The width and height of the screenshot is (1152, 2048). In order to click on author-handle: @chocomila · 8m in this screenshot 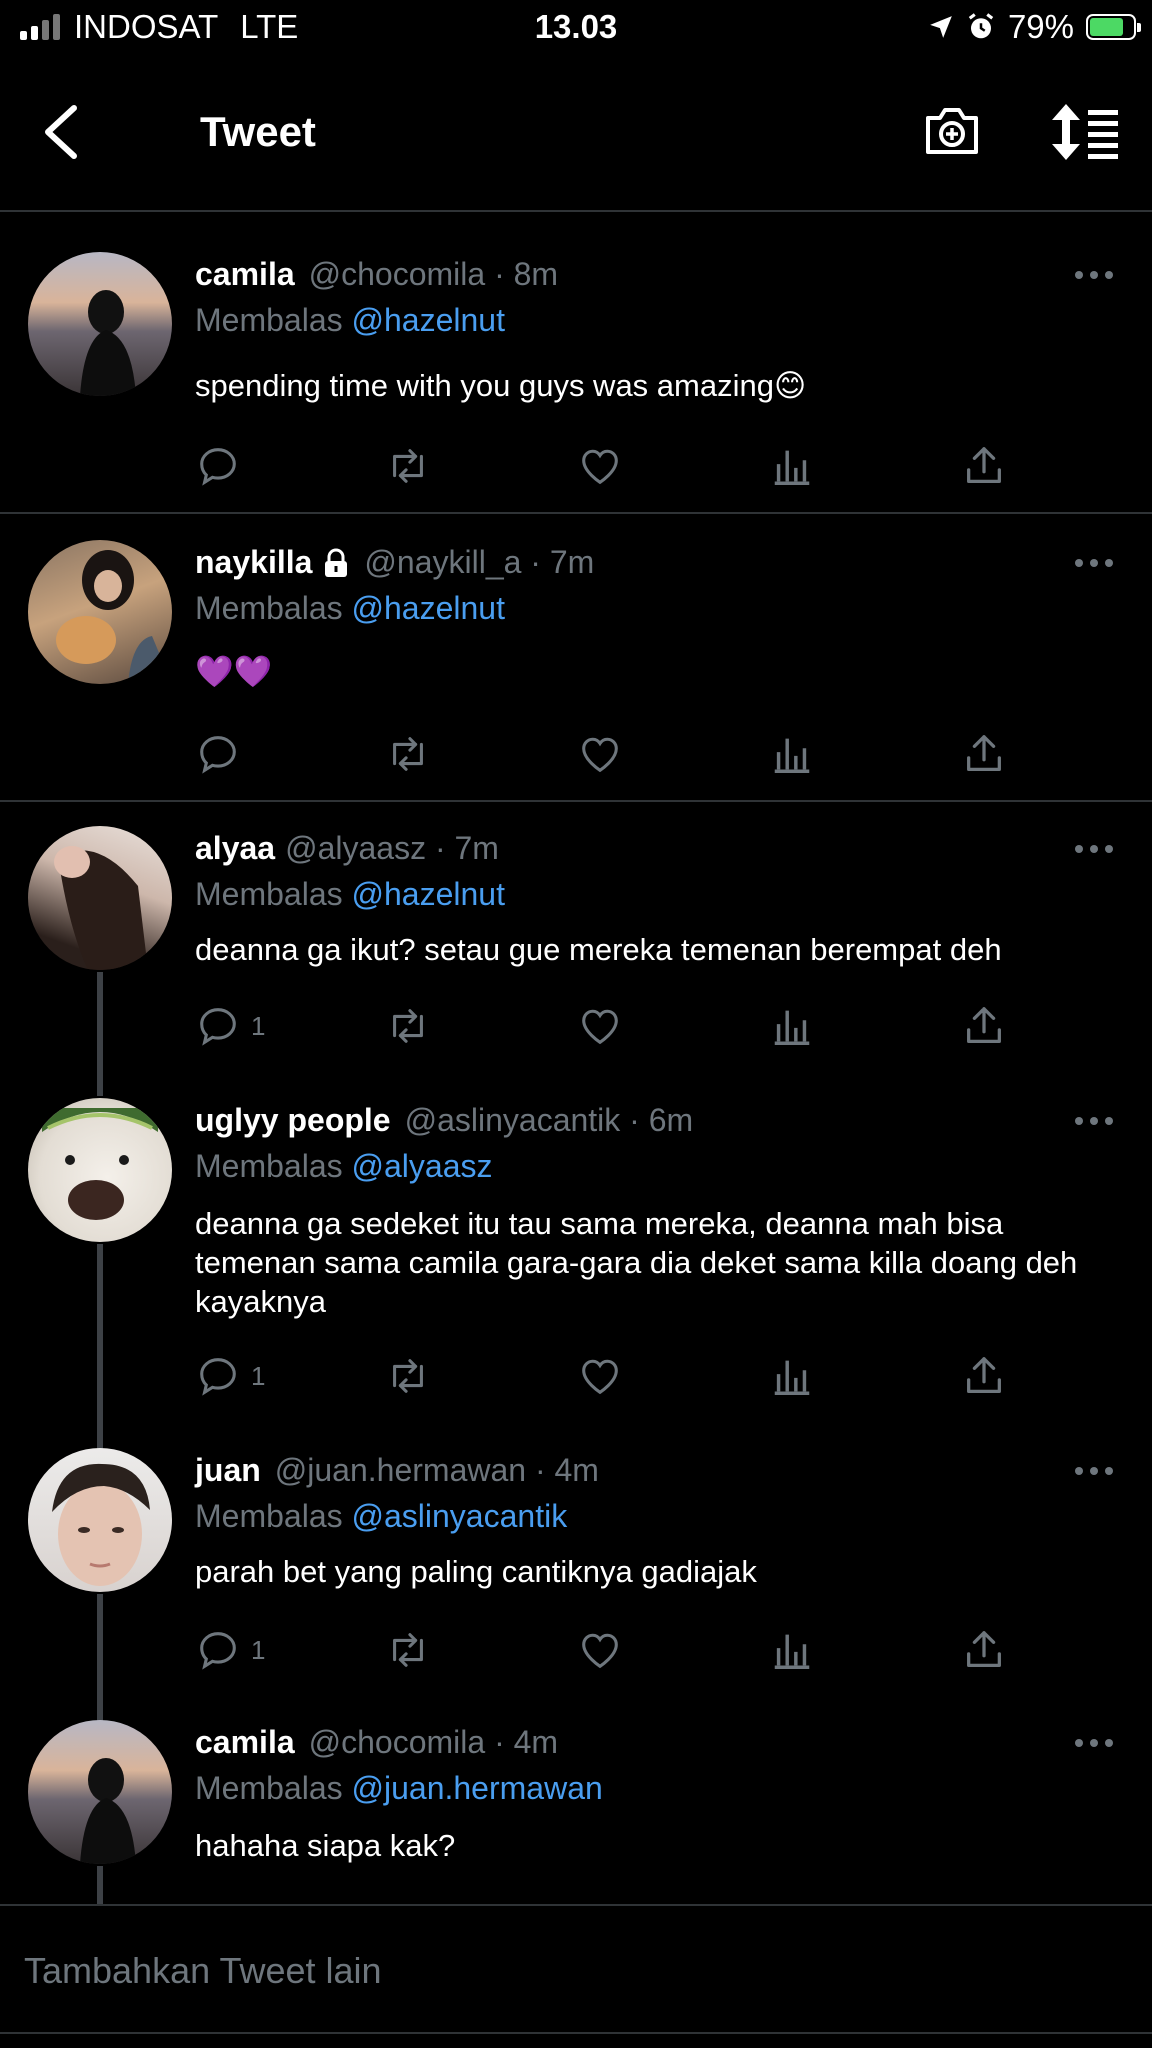, I will do `click(433, 274)`.